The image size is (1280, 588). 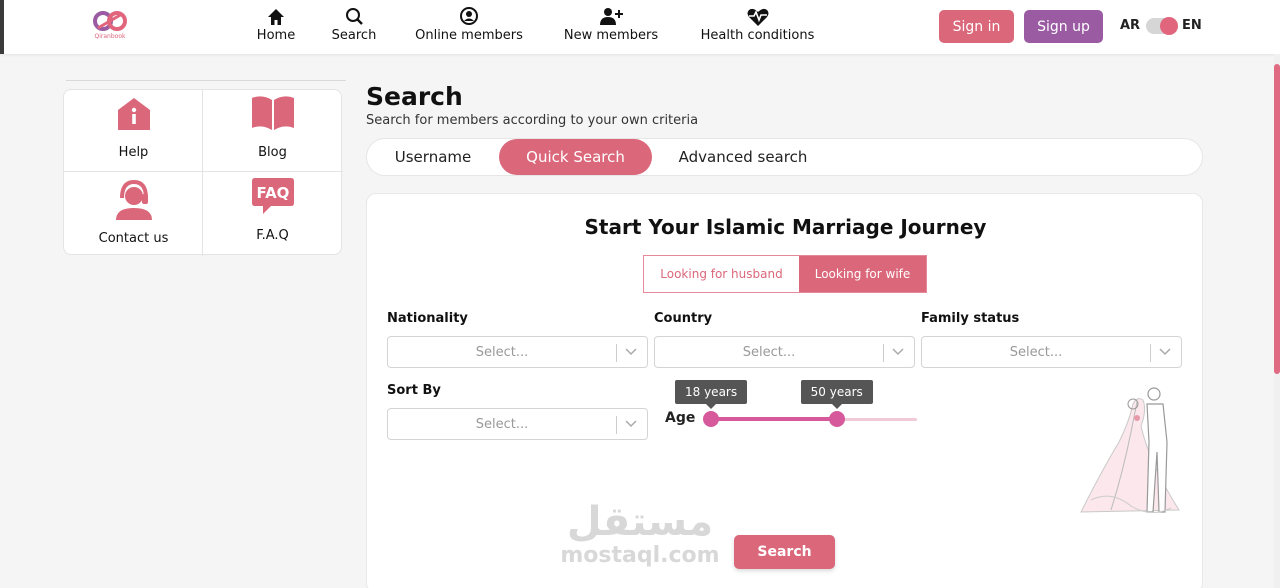 I want to click on user-circle-icon, so click(x=469, y=16).